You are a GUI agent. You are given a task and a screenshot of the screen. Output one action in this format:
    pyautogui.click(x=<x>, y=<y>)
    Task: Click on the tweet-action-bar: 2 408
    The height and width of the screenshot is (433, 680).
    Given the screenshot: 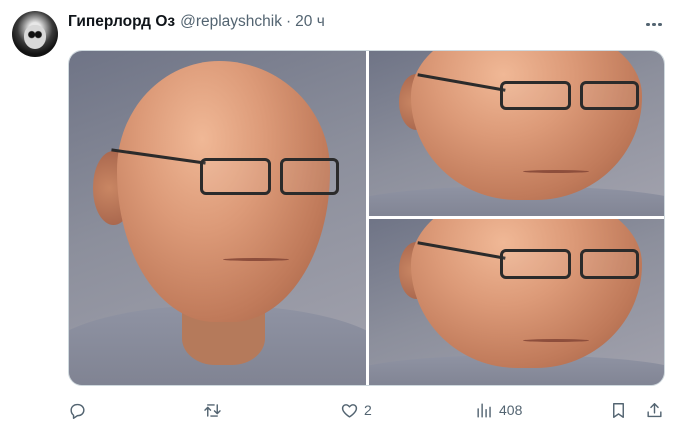 What is the action you would take?
    pyautogui.click(x=340, y=410)
    